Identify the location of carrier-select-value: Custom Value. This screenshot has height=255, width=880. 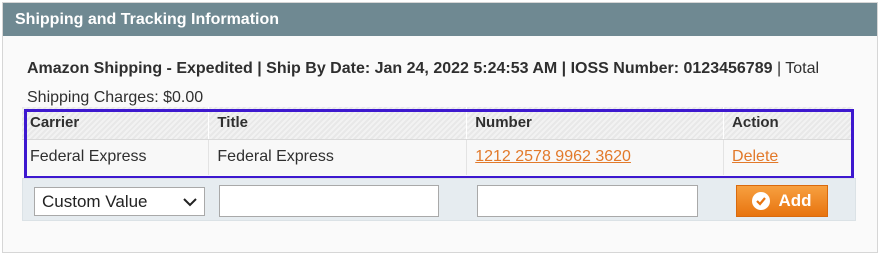
(95, 201).